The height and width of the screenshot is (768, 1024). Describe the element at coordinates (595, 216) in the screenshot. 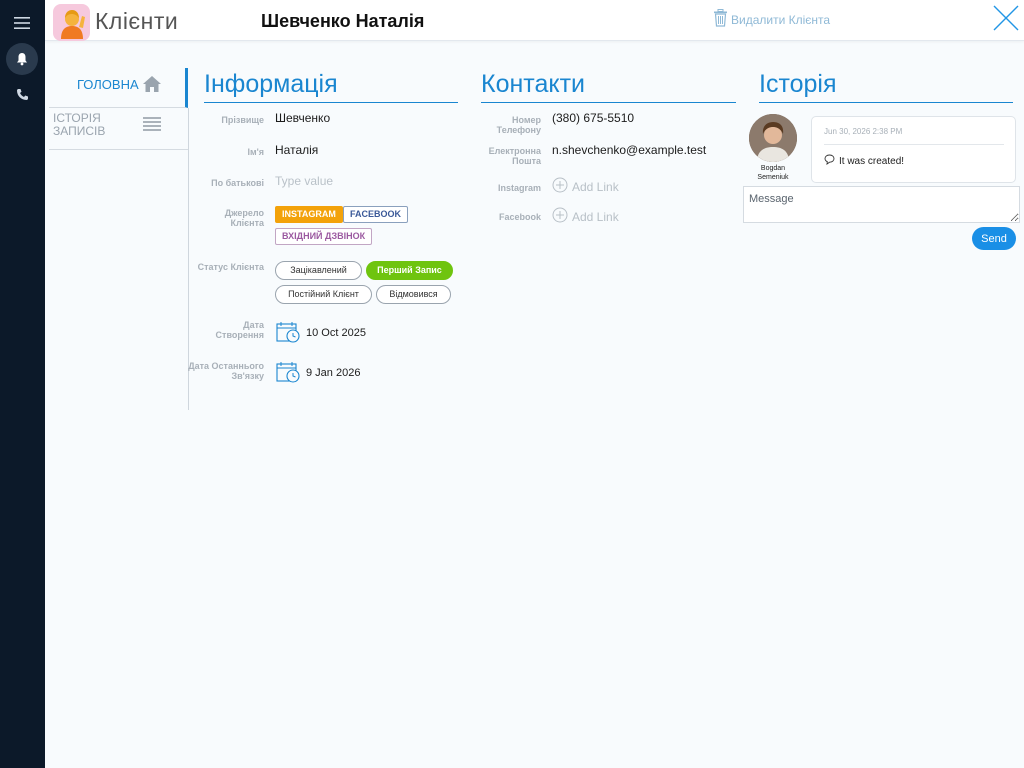

I see `facebook-add-link-label: Add Link` at that location.